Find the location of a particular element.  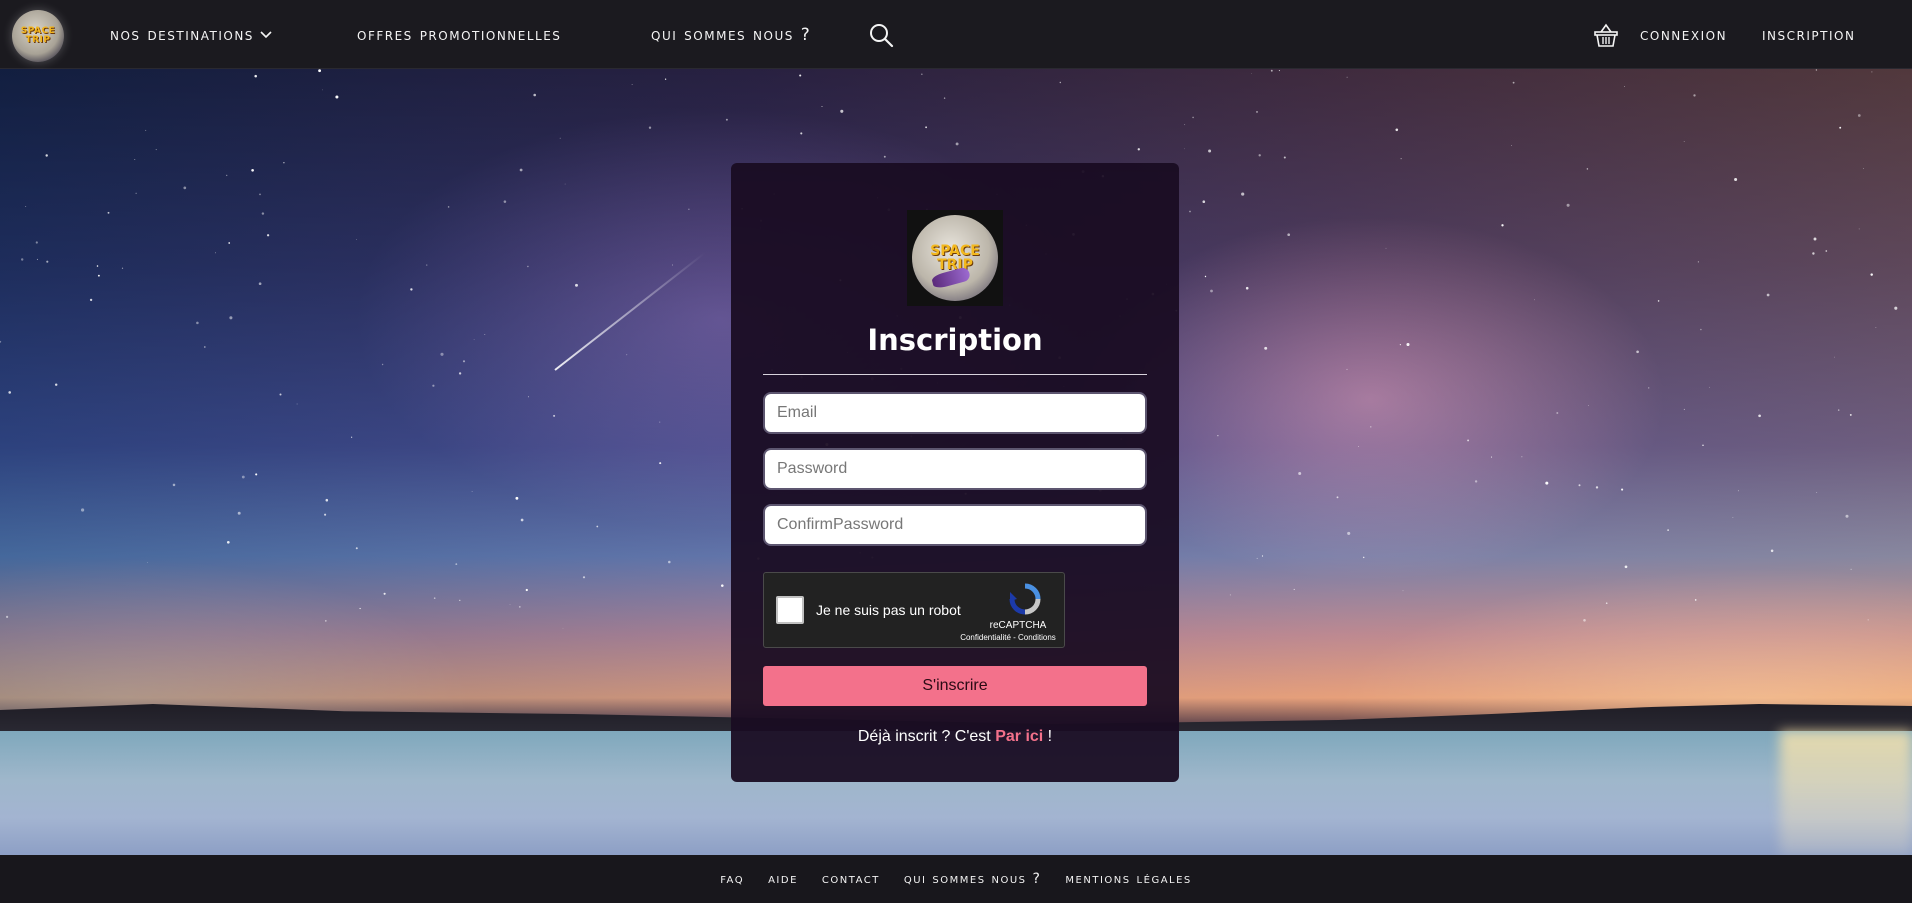

site-logo-text: SPACE TRIP is located at coordinates (38, 35).